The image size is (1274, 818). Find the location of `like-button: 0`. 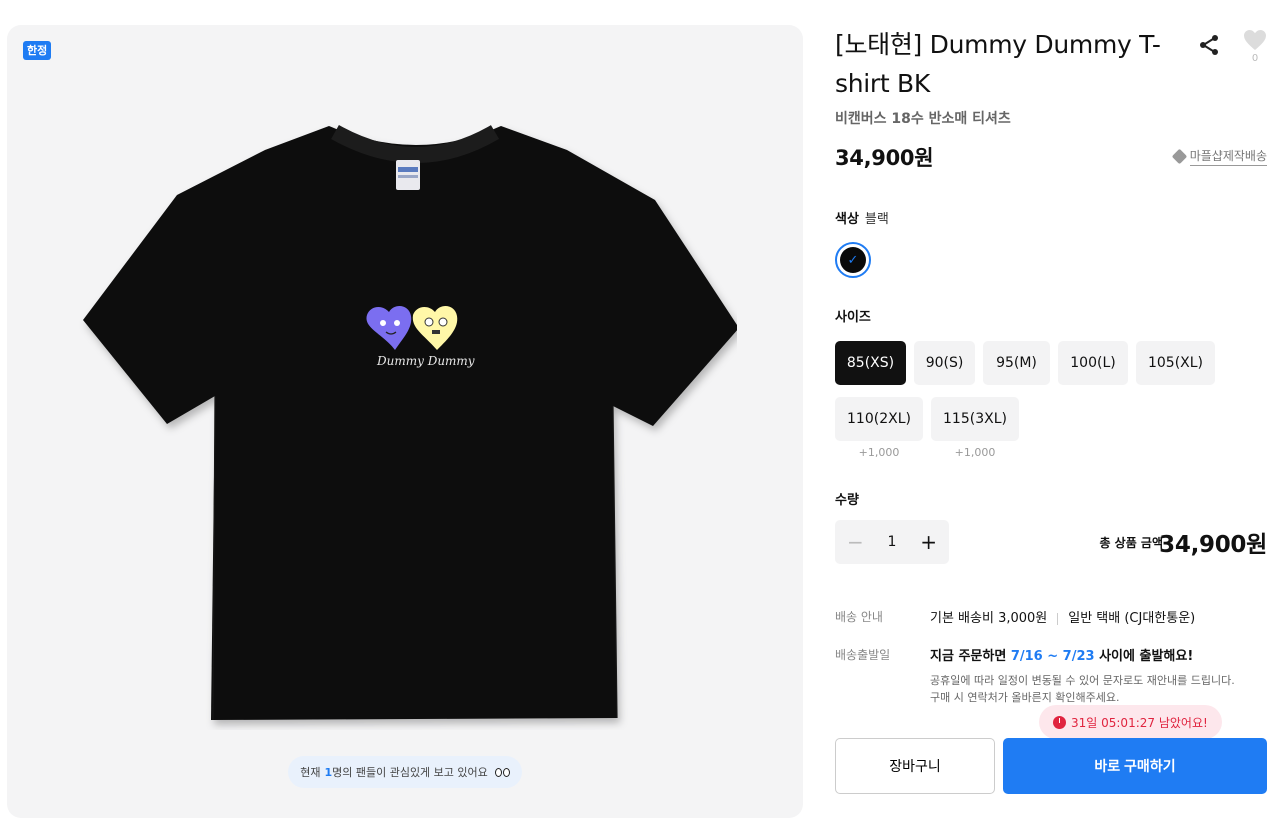

like-button: 0 is located at coordinates (1255, 46).